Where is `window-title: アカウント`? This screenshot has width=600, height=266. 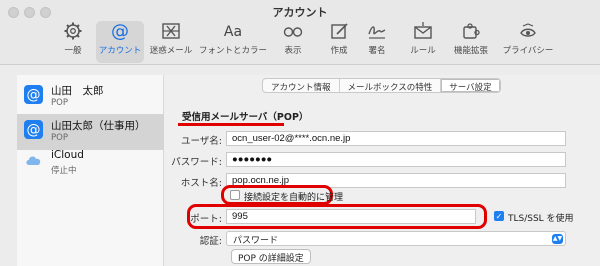
window-title: アカウント is located at coordinates (300, 12).